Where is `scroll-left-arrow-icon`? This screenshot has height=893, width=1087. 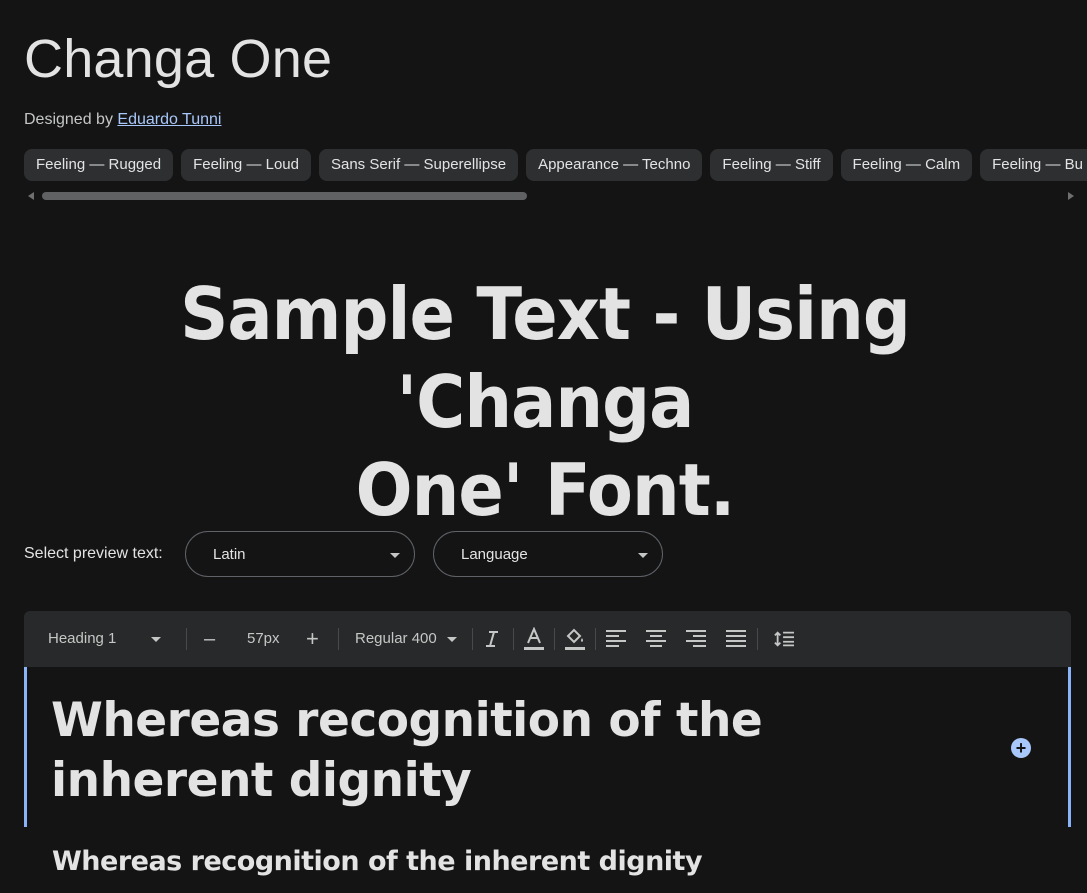
scroll-left-arrow-icon is located at coordinates (31, 196).